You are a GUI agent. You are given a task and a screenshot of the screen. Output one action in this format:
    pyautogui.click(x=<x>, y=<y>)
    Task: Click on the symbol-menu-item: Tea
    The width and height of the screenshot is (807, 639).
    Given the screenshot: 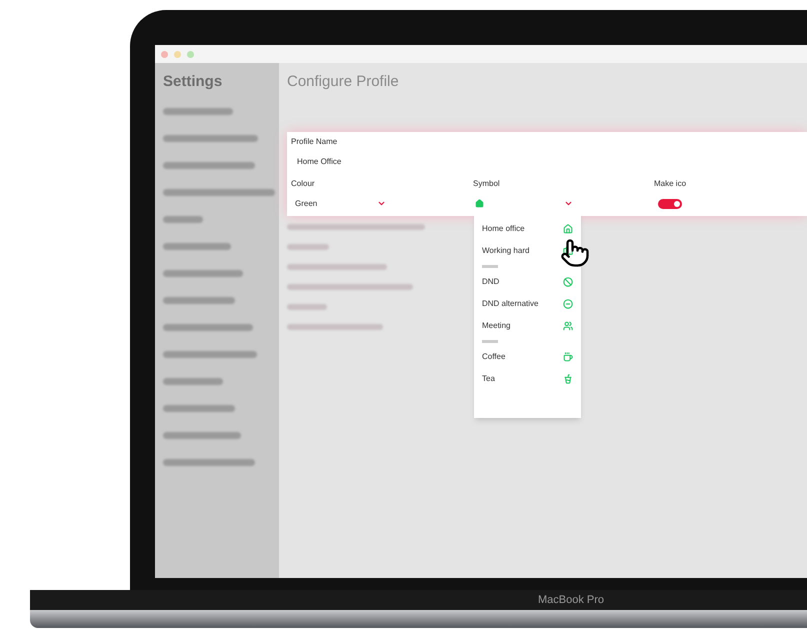 What is the action you would take?
    pyautogui.click(x=527, y=379)
    